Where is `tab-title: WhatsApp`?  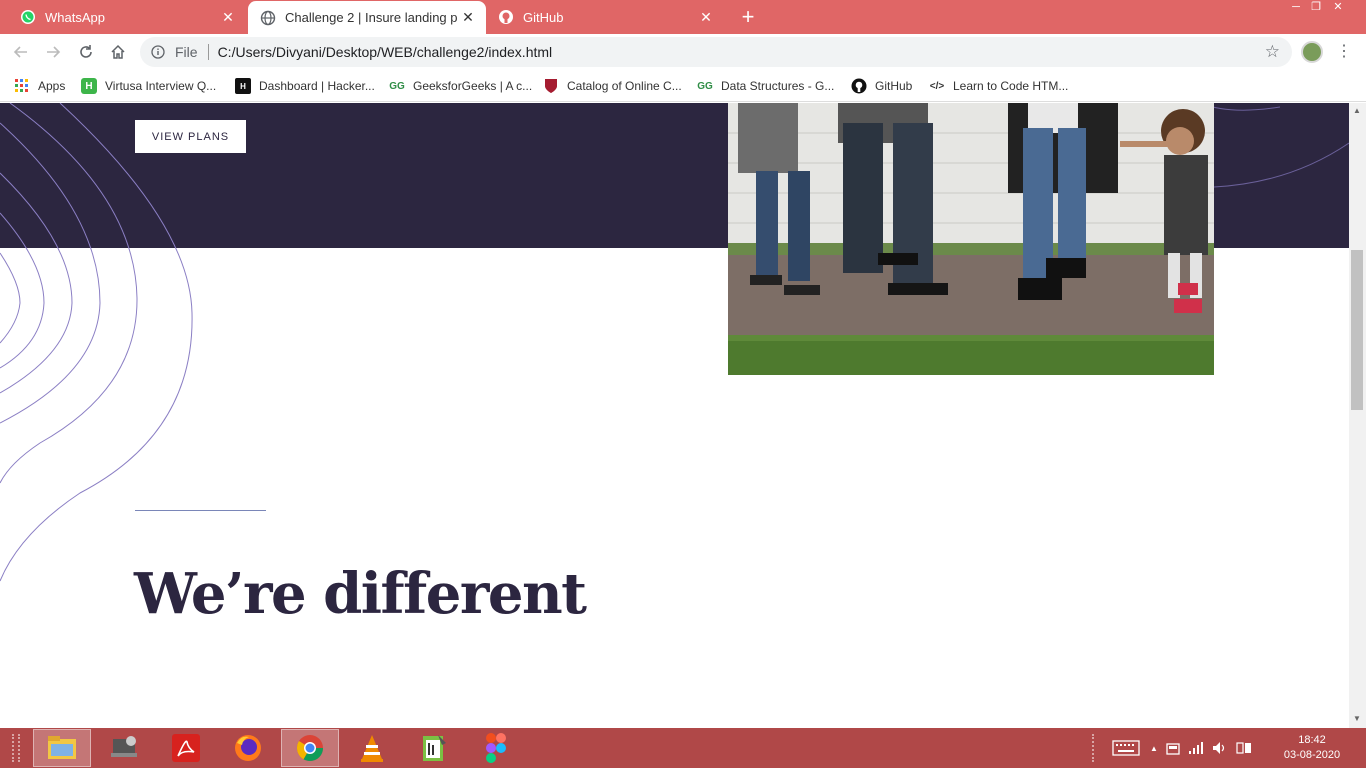 tab-title: WhatsApp is located at coordinates (75, 17).